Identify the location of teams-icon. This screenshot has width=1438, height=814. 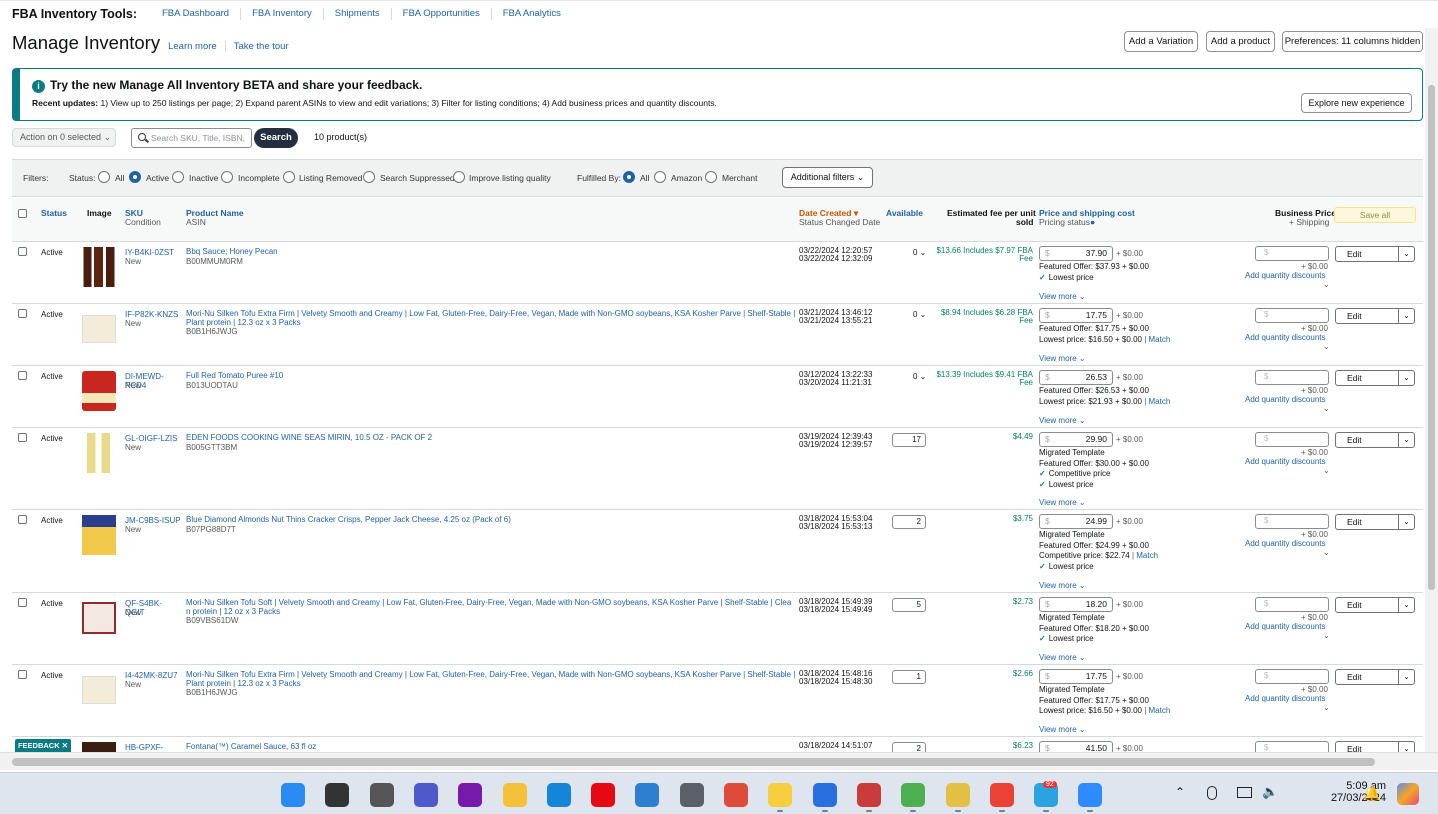
(425, 795).